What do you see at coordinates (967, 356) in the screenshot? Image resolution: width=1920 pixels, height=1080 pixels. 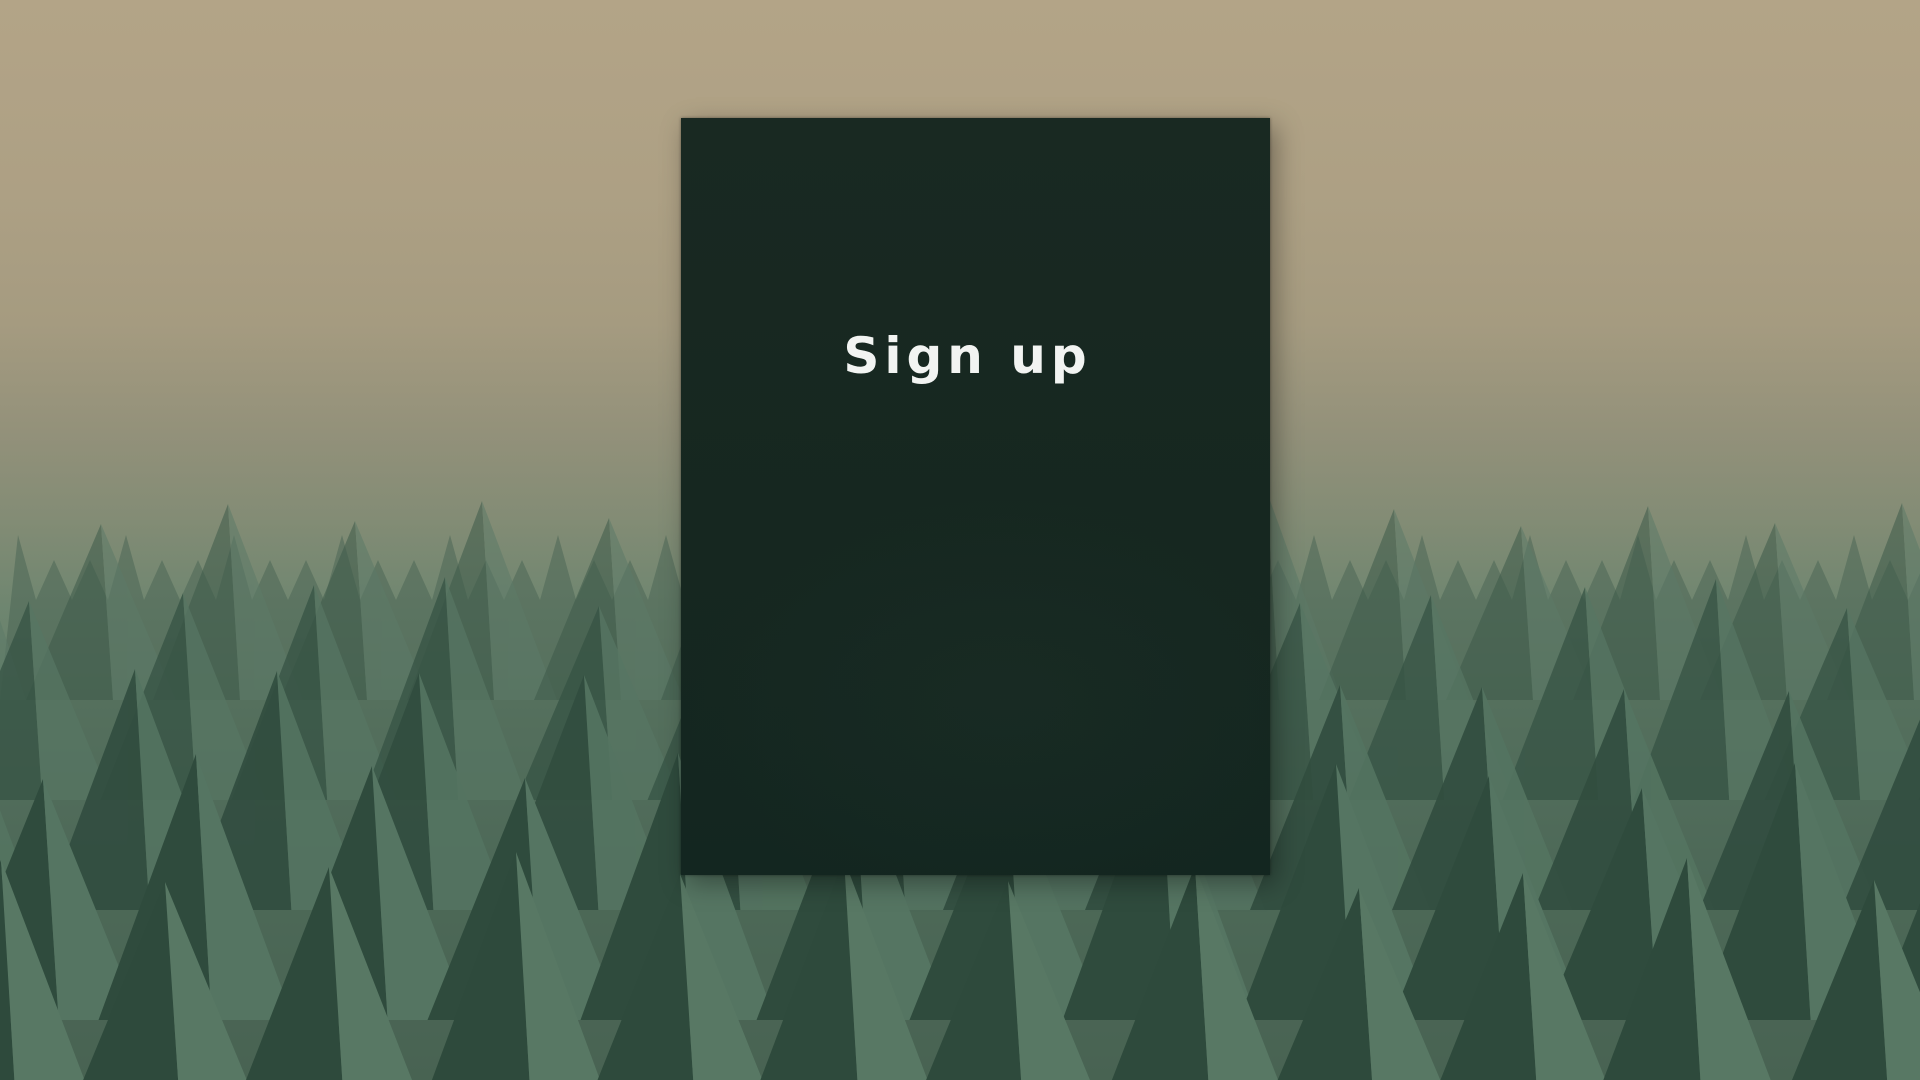 I see `page-title: Sign up` at bounding box center [967, 356].